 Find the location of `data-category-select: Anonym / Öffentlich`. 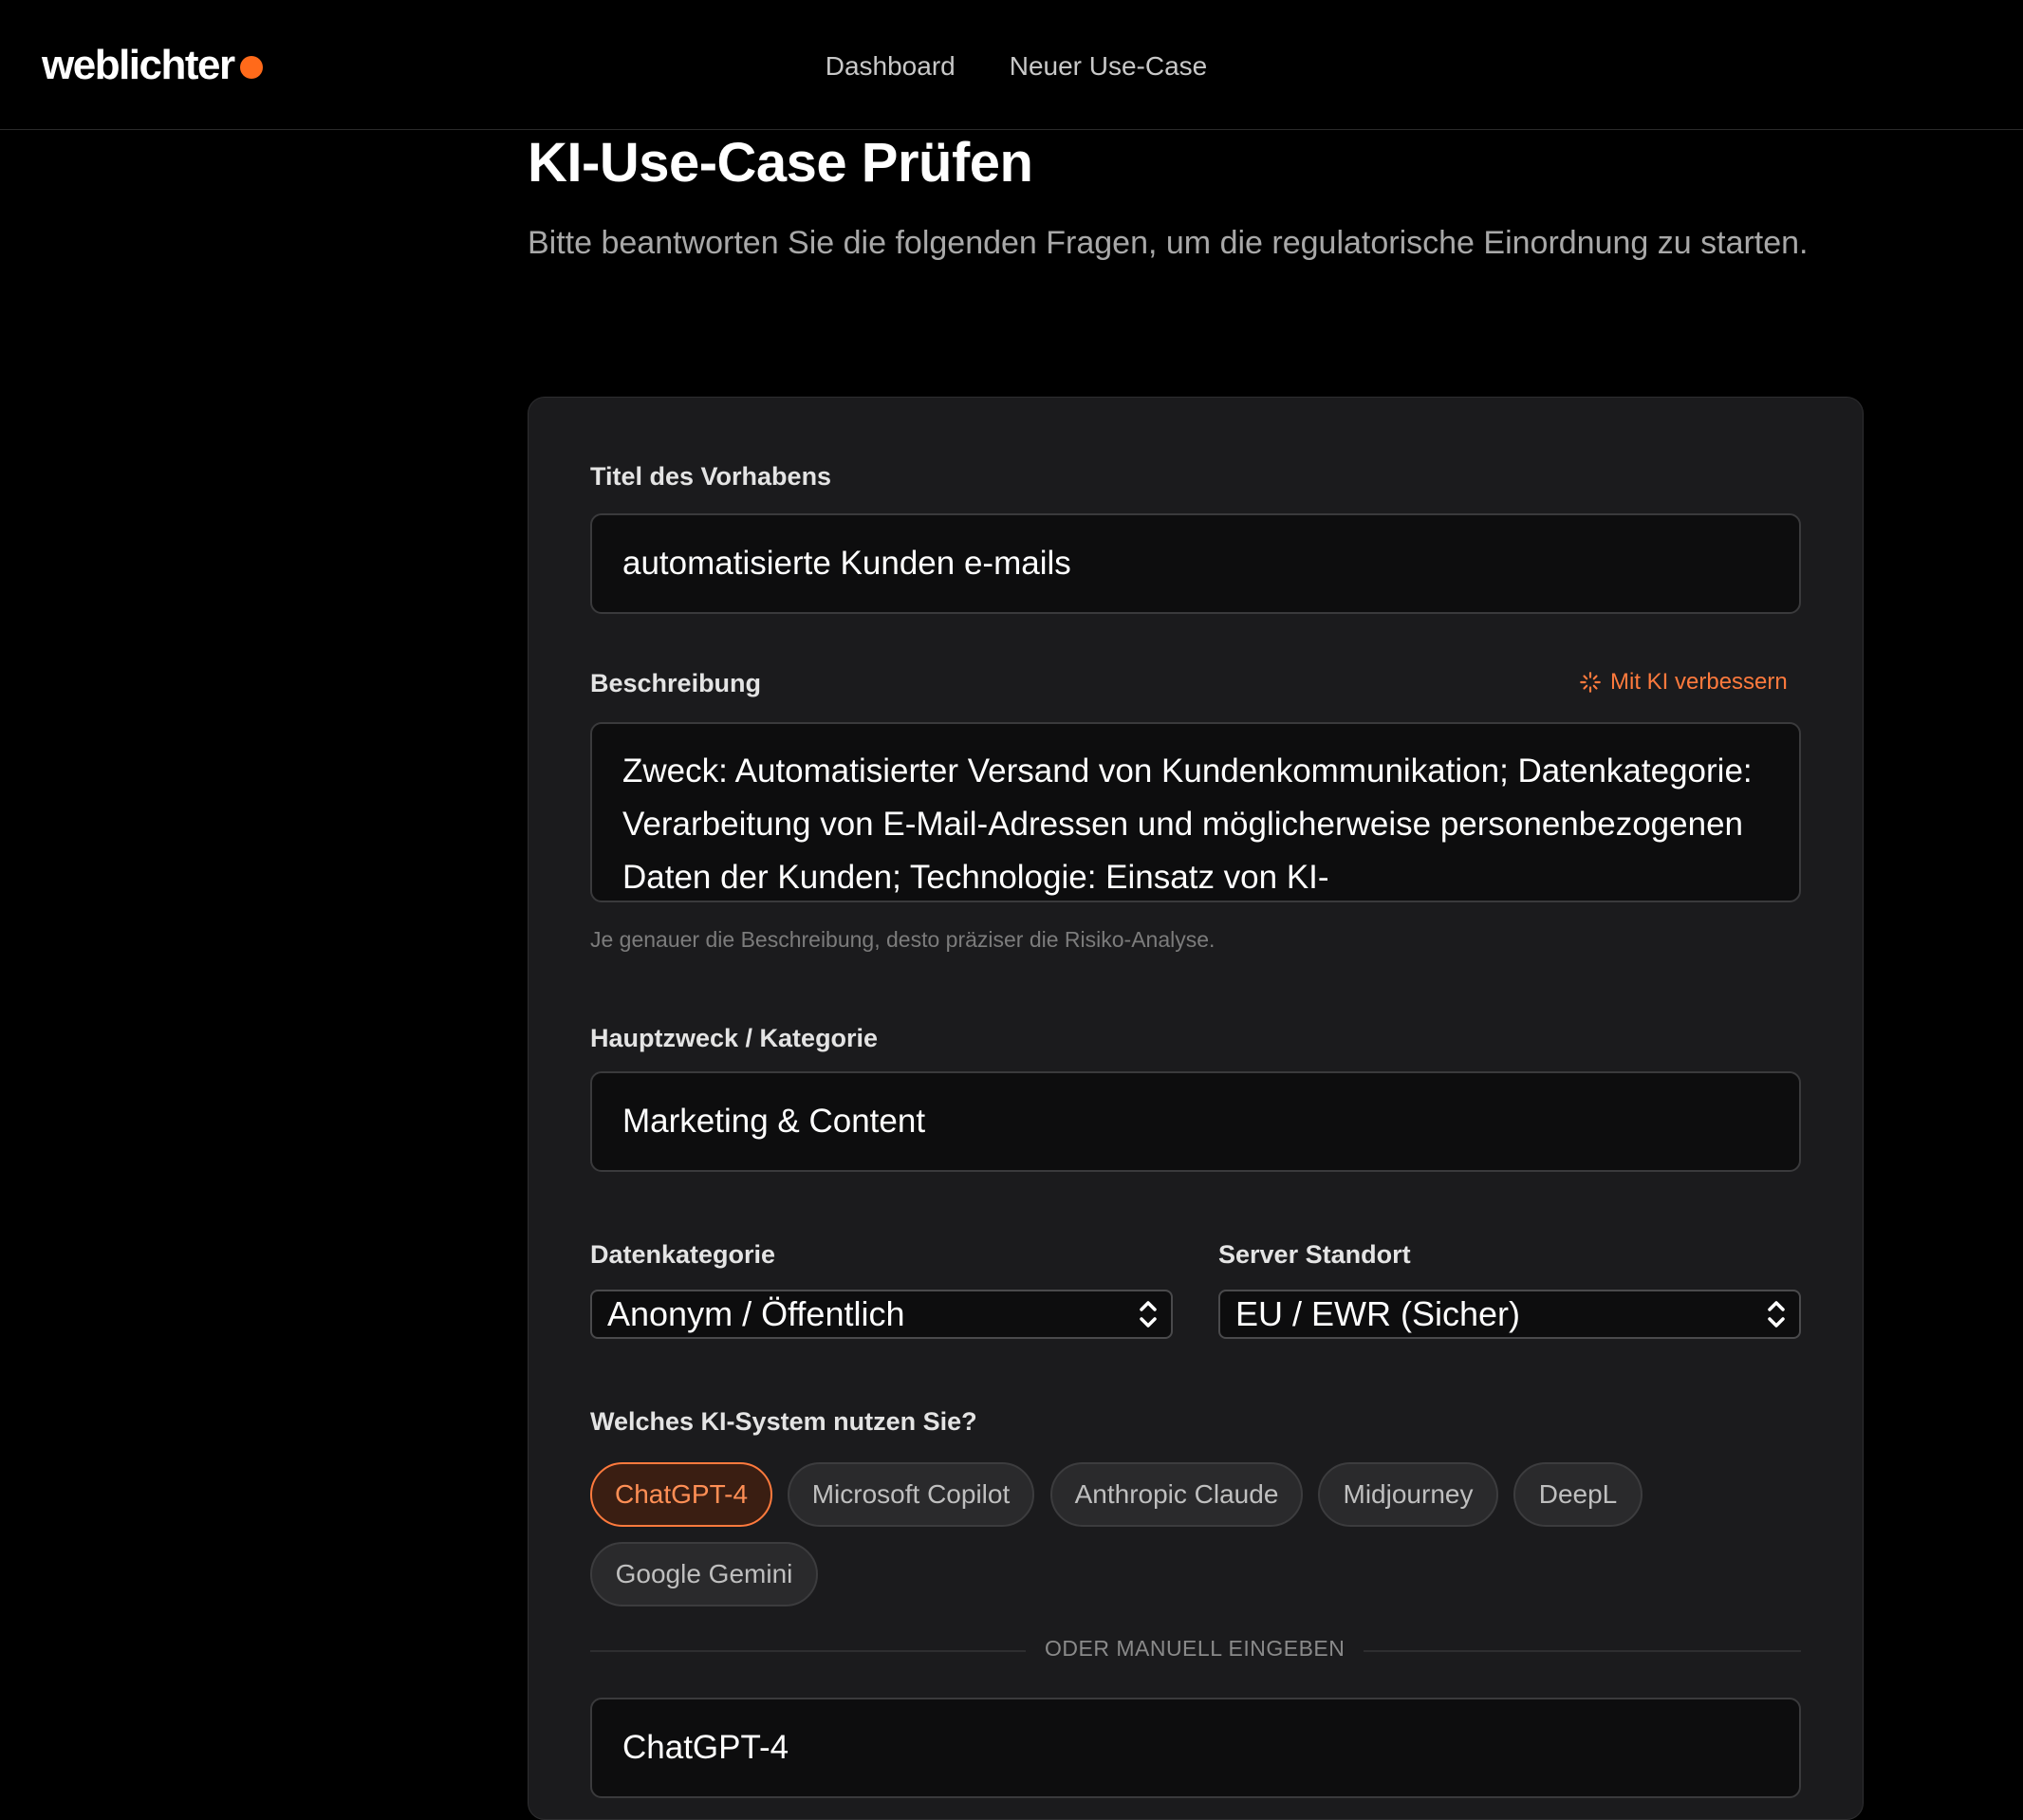

data-category-select: Anonym / Öffentlich is located at coordinates (881, 1314).